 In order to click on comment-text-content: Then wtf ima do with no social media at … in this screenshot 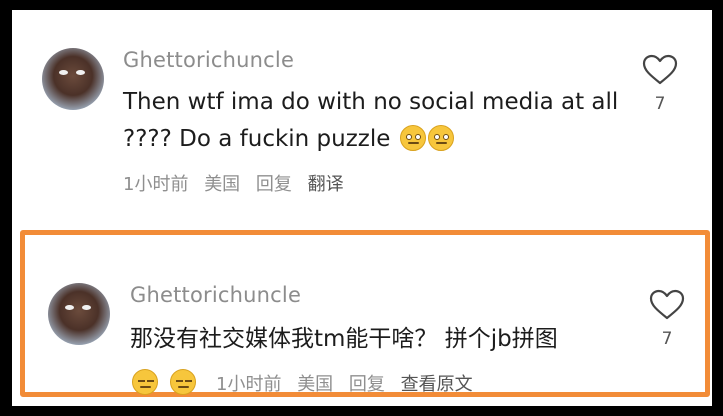, I will do `click(371, 120)`.